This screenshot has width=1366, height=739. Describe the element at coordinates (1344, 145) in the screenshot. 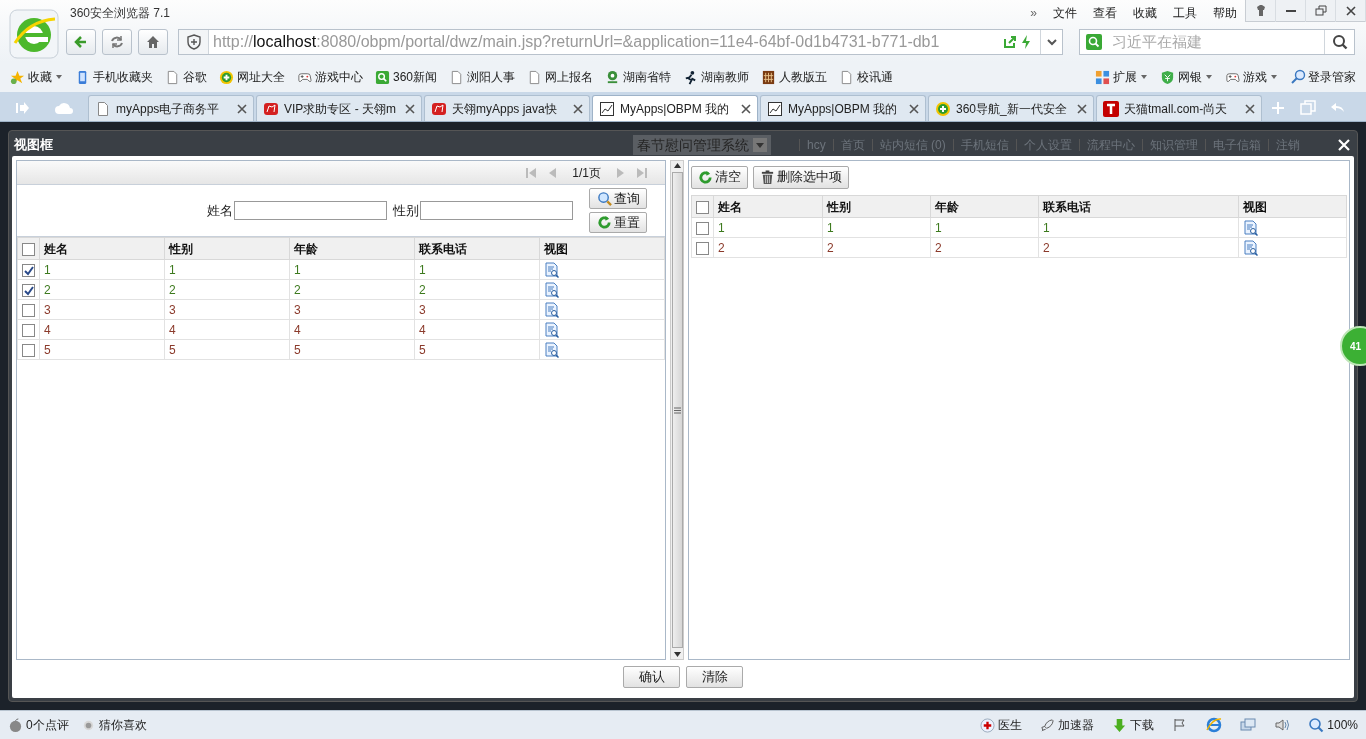

I see `close-button` at that location.